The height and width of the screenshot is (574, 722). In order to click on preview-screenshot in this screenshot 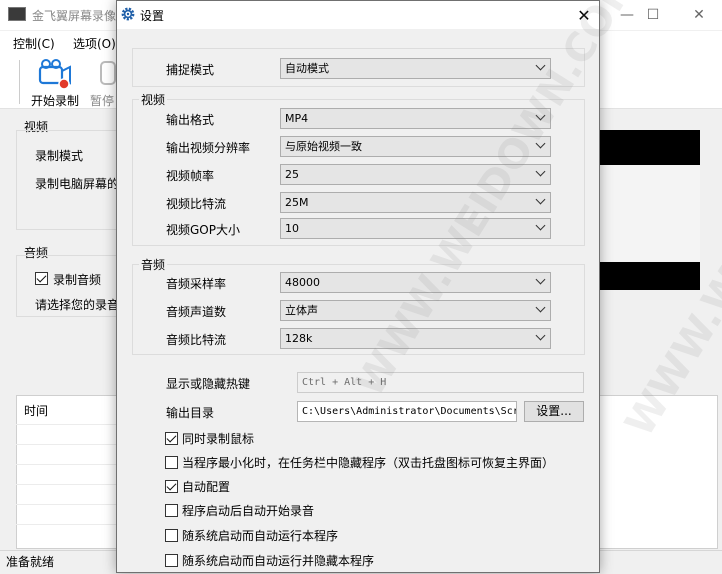, I will do `click(650, 213)`.